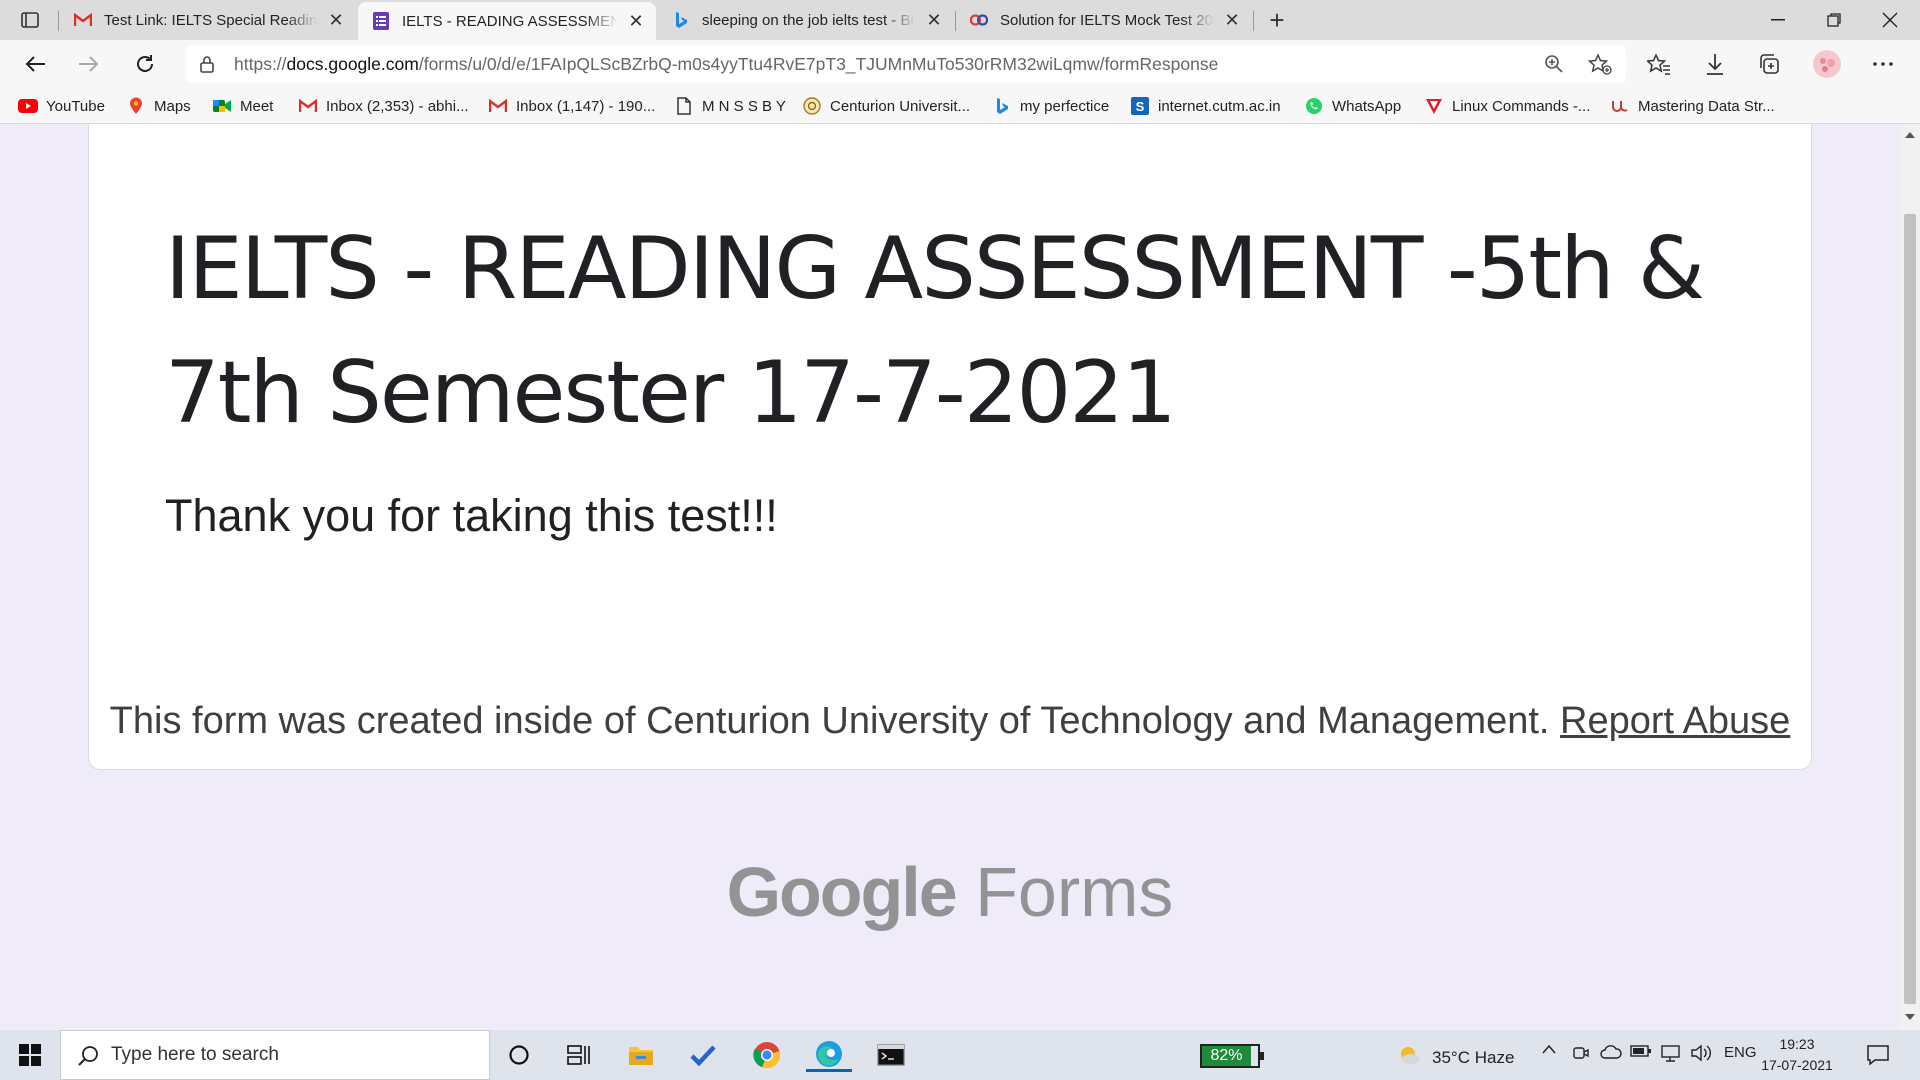 The height and width of the screenshot is (1080, 1920). I want to click on weather-widget: 35°C Haze, so click(1455, 1057).